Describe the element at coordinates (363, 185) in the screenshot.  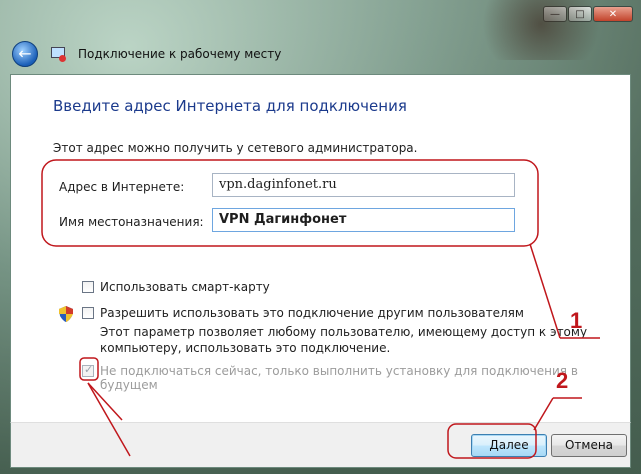
I see `address-input: vpn.daginfonet.ru` at that location.